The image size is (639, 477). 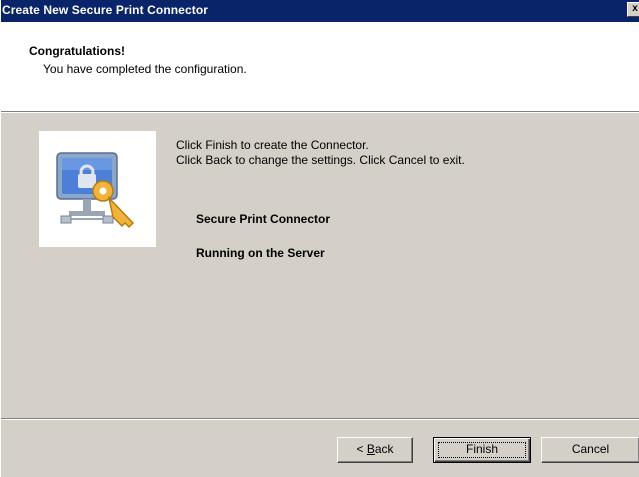 I want to click on finish-button: Finish, so click(x=482, y=450).